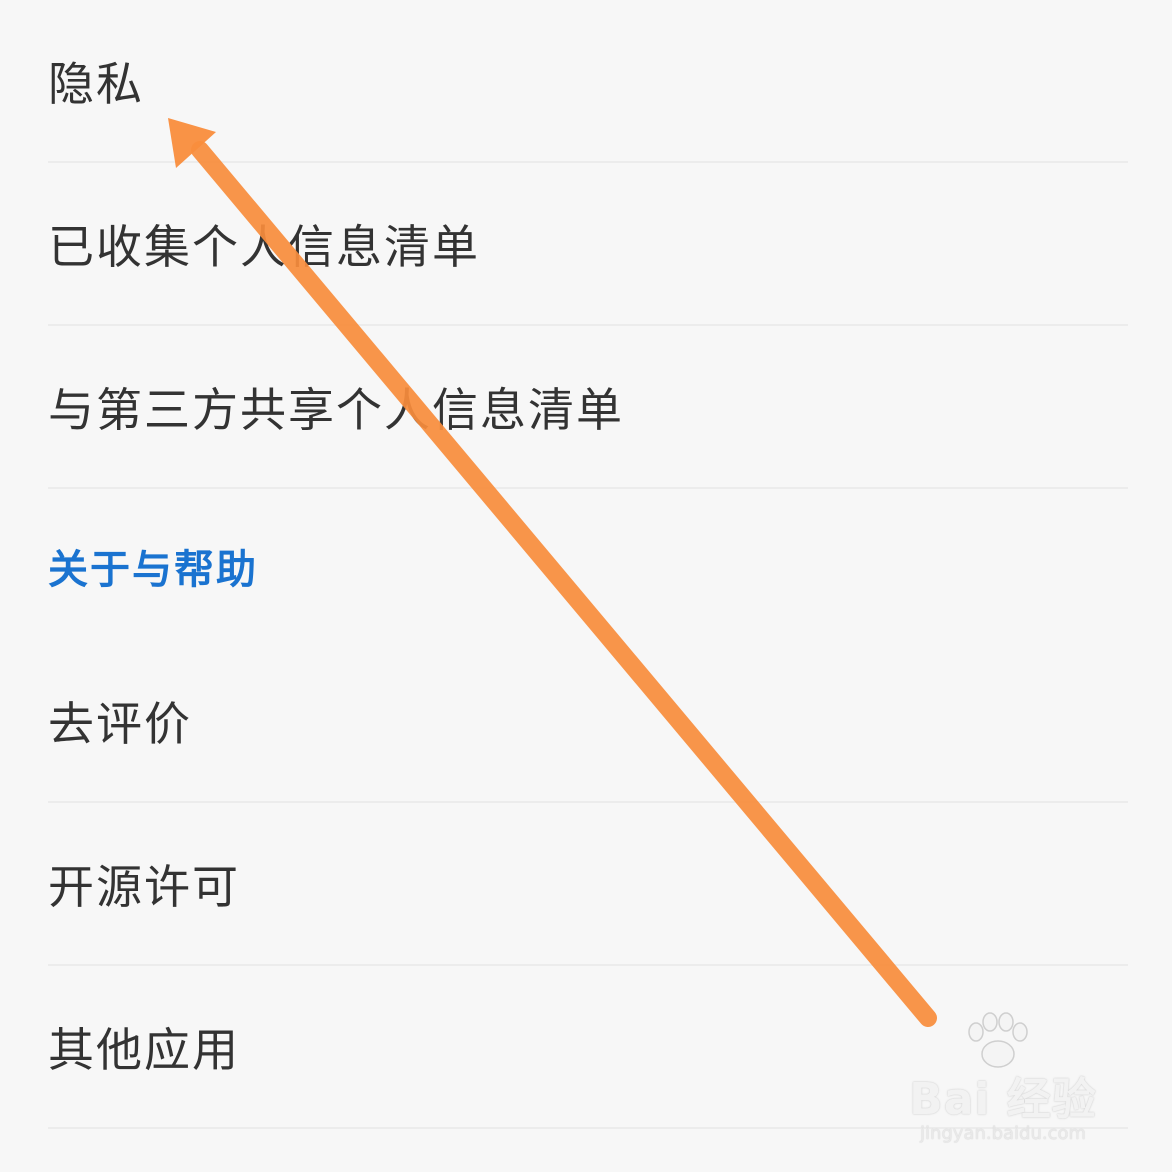 This screenshot has height=1172, width=1172. What do you see at coordinates (336, 409) in the screenshot?
I see `settings-item-label: 与第三方共享个人信息清单` at bounding box center [336, 409].